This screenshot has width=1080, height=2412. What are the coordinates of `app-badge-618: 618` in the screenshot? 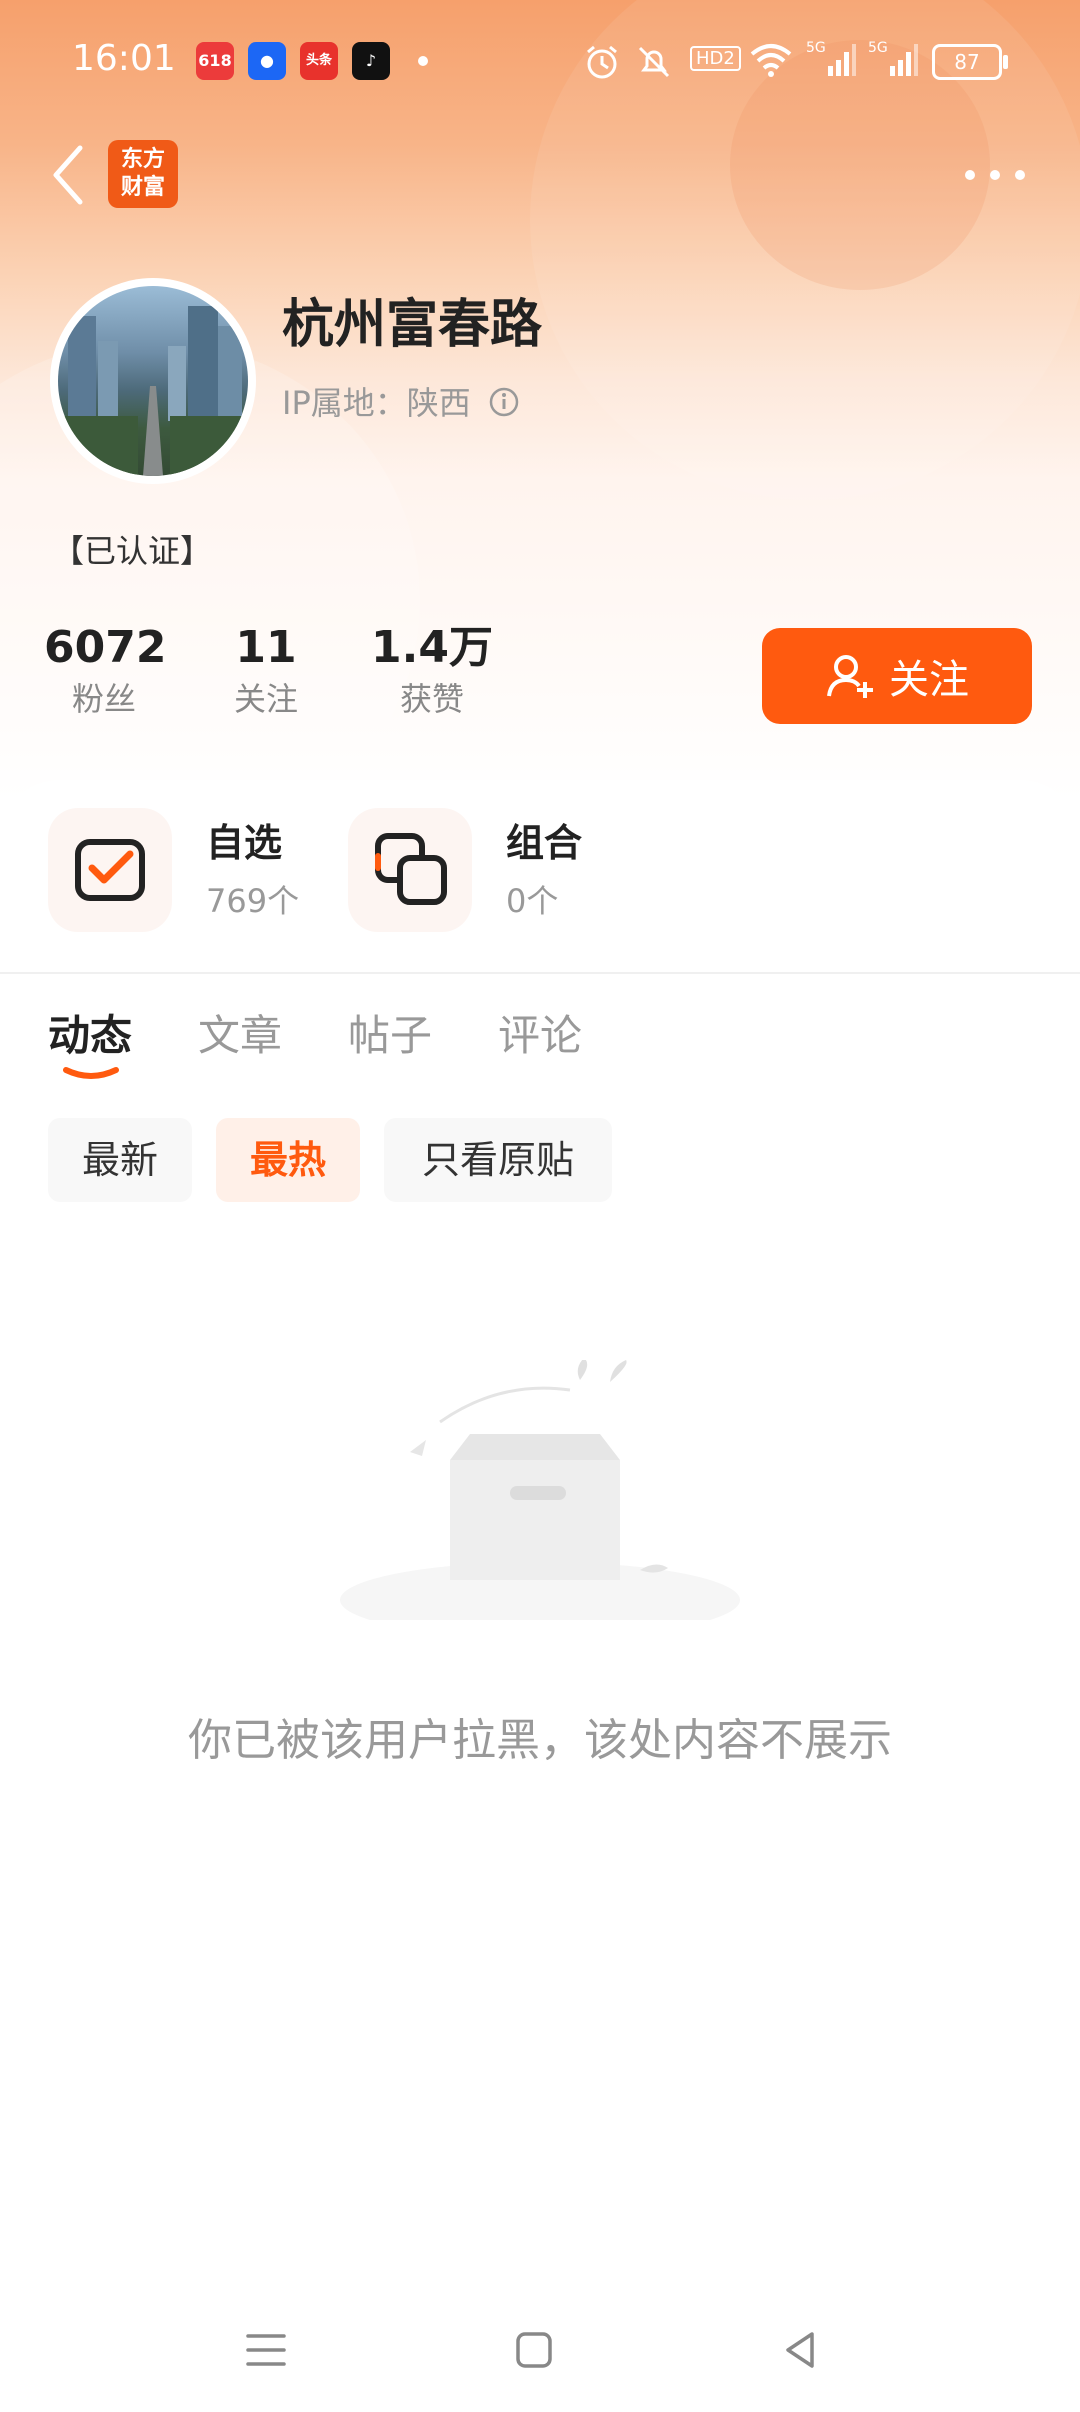 It's located at (215, 61).